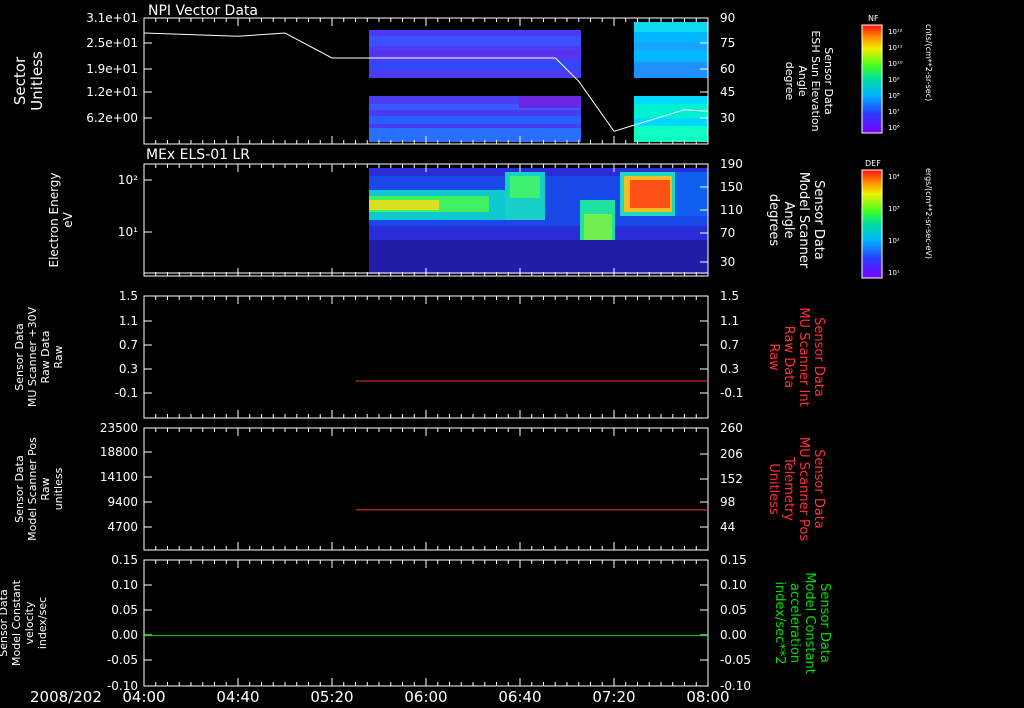 The image size is (1024, 708). I want to click on colorbar-tick-label: 10¹, so click(894, 273).